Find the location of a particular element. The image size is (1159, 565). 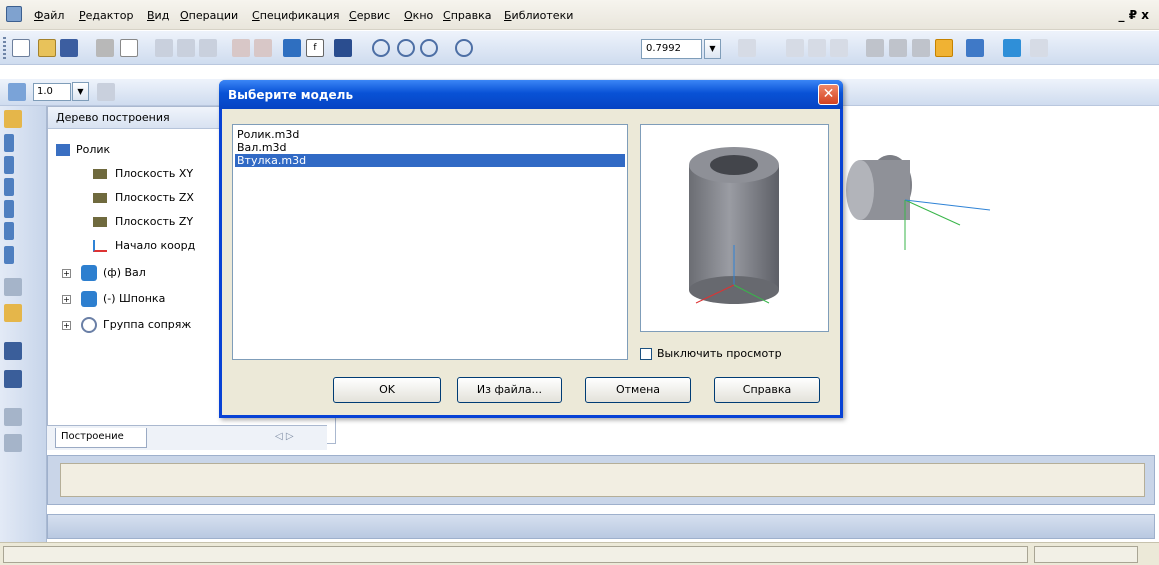

compact-toolbar is located at coordinates (23, 327).